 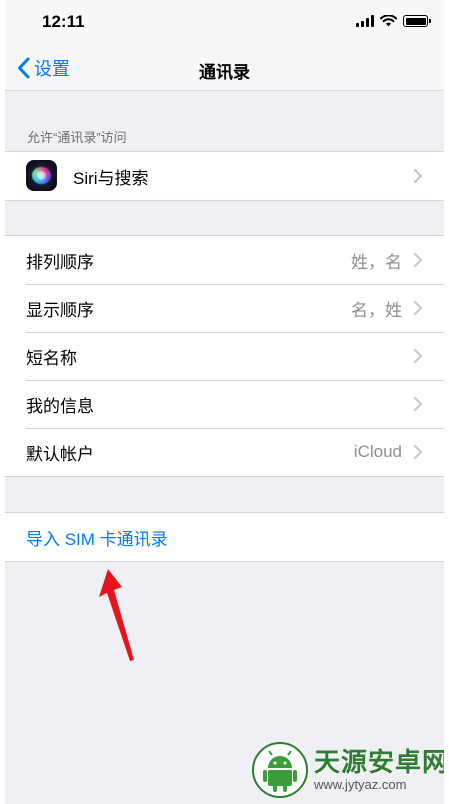 I want to click on watermark: 天源安卓网 www.jytyaz.com, so click(x=350, y=770).